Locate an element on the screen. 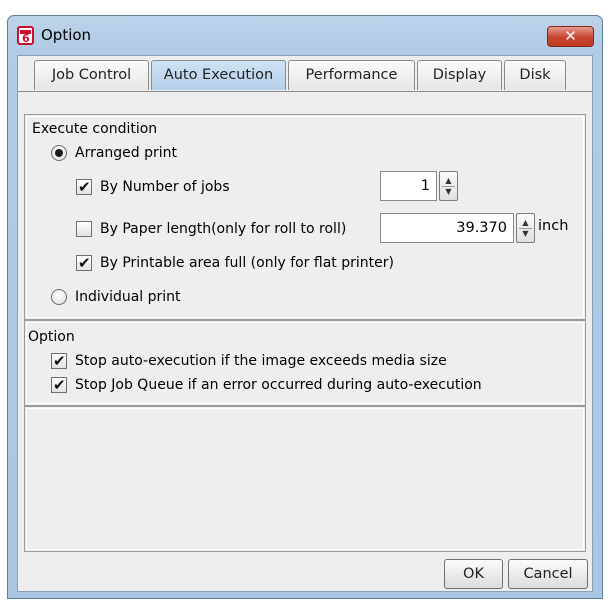  by-paper-length-checkbox: By Paper length(only for roll to roll) is located at coordinates (231, 229).